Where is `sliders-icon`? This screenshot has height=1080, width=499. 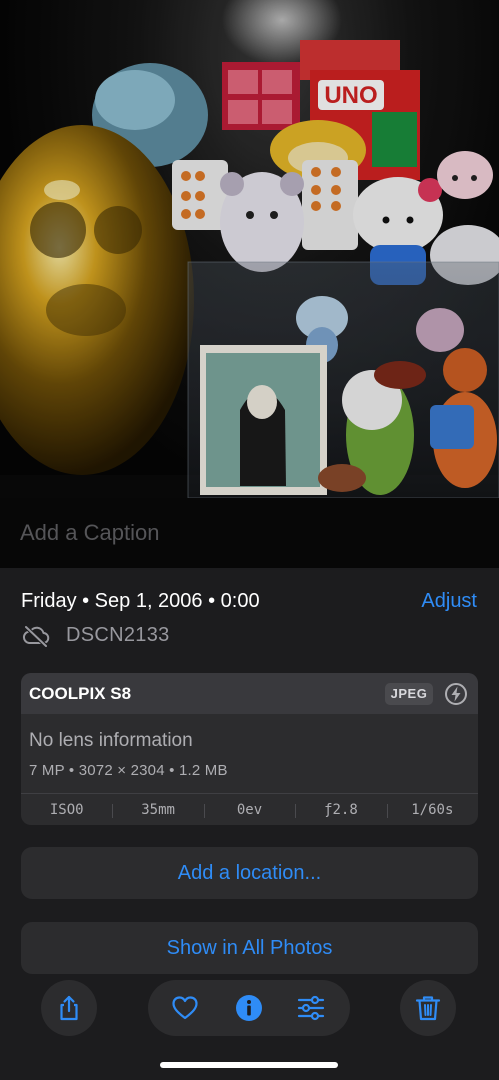
sliders-icon is located at coordinates (311, 1008).